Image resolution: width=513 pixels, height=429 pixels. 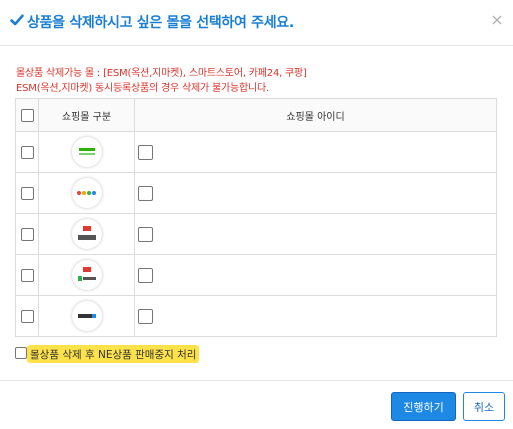 I want to click on table-header-row: 쇼핑몰 구분 쇼핑몰 아이디, so click(x=256, y=115).